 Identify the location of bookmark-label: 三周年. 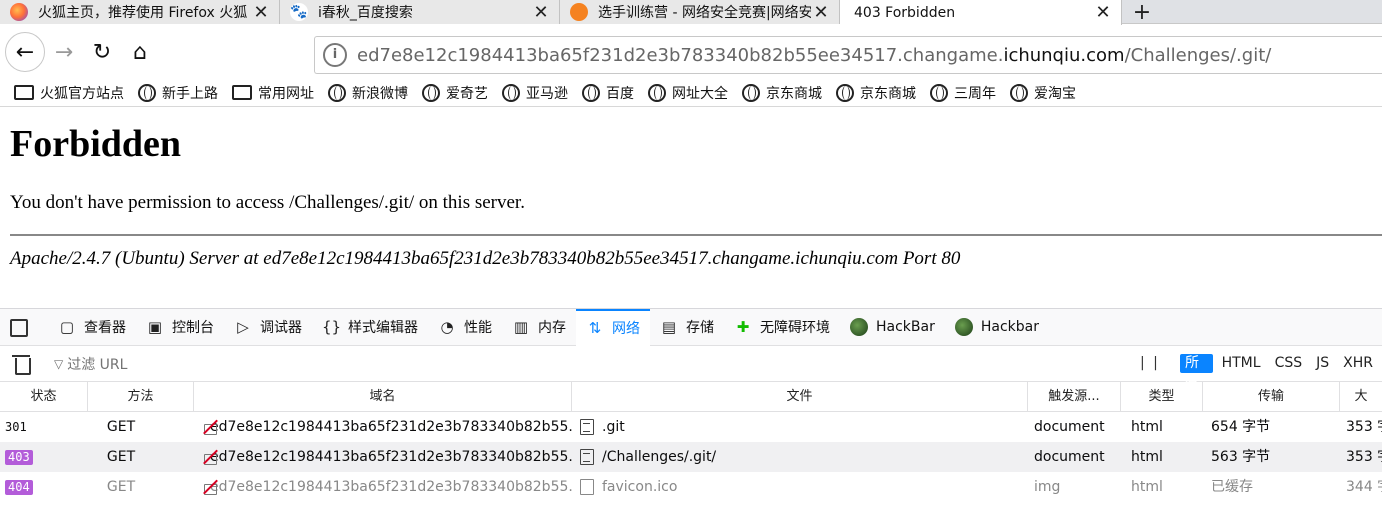
(975, 93).